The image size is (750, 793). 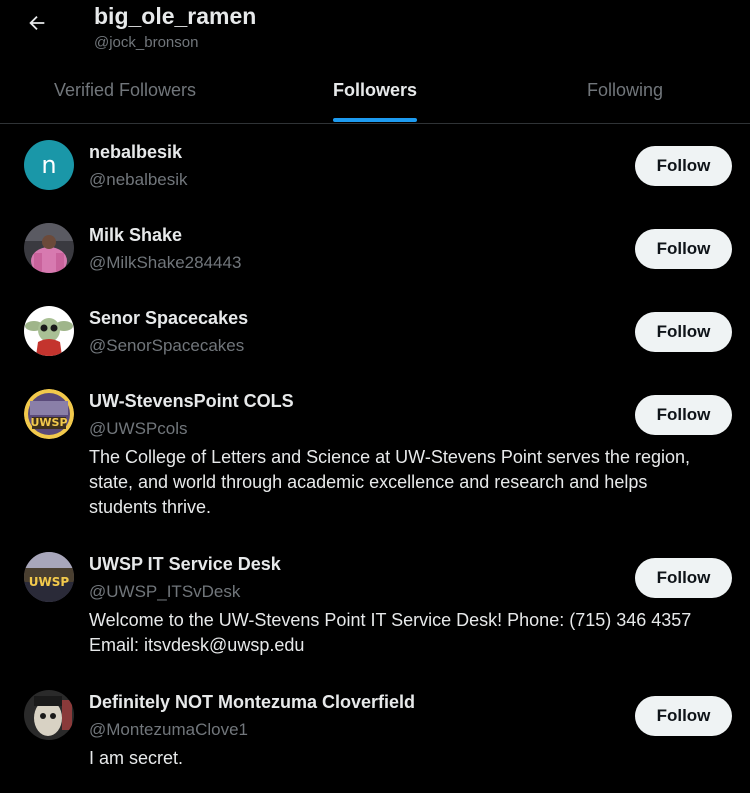 What do you see at coordinates (146, 42) in the screenshot?
I see `profile-handle: @jock_bronson` at bounding box center [146, 42].